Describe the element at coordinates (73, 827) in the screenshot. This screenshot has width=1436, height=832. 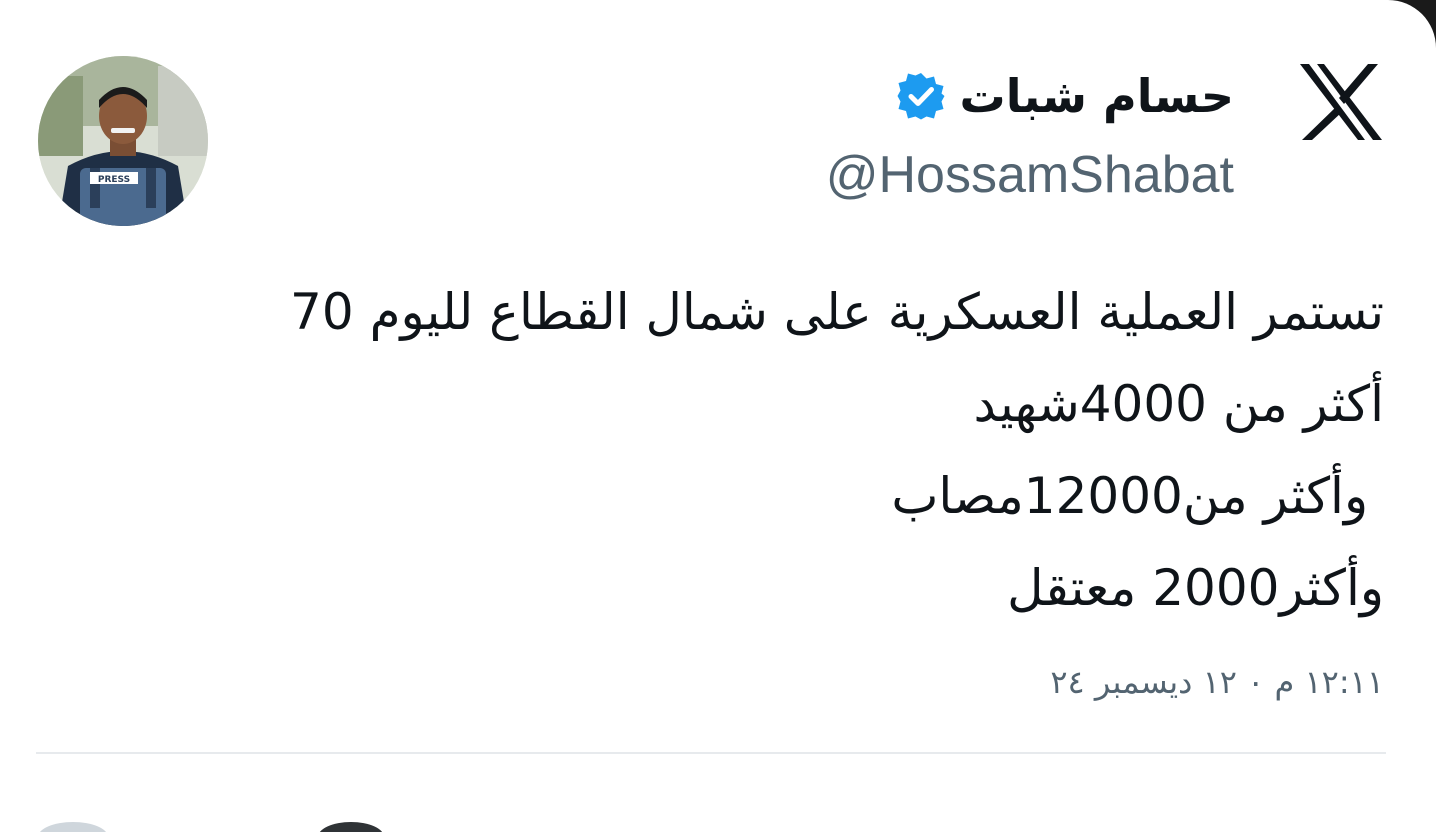
I see `reply-icon` at that location.